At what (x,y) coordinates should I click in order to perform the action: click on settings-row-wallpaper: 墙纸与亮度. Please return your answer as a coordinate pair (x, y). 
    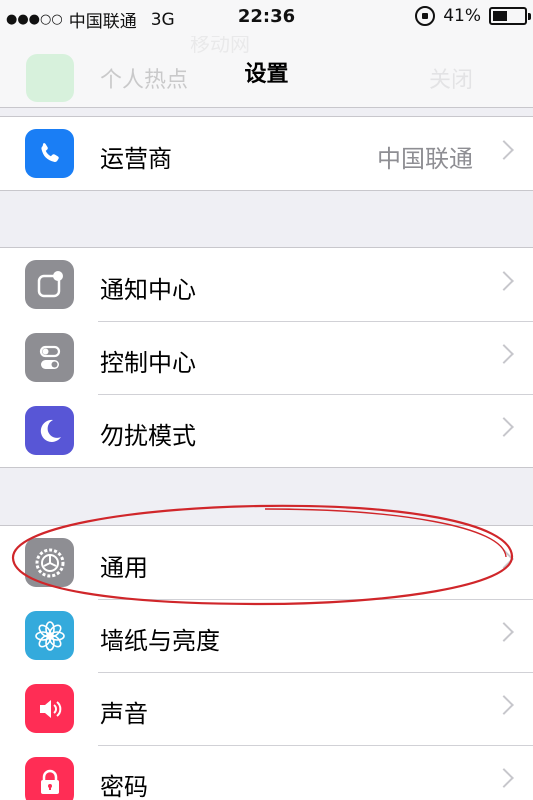
    Looking at the image, I should click on (266, 635).